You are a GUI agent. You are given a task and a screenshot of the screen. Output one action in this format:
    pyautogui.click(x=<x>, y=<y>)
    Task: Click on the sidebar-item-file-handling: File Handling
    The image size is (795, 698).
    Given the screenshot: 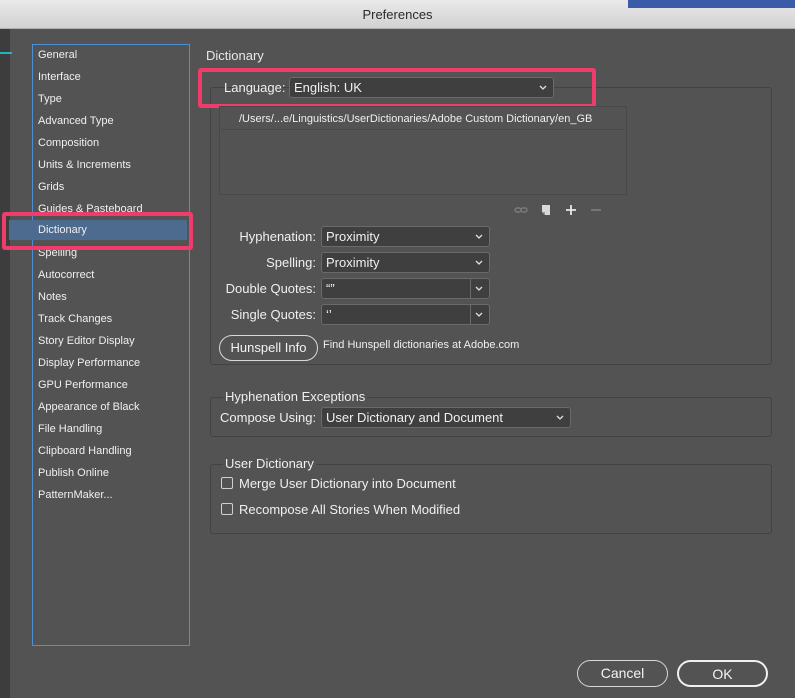 What is the action you would take?
    pyautogui.click(x=112, y=429)
    